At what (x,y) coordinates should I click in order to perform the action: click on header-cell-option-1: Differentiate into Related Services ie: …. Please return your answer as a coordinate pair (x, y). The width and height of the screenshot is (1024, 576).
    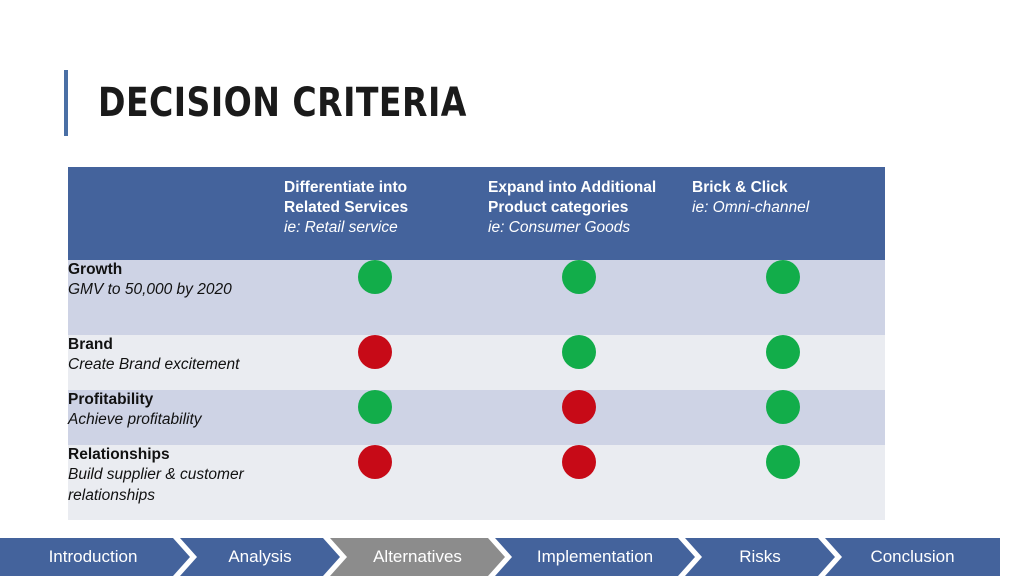
    Looking at the image, I should click on (375, 213).